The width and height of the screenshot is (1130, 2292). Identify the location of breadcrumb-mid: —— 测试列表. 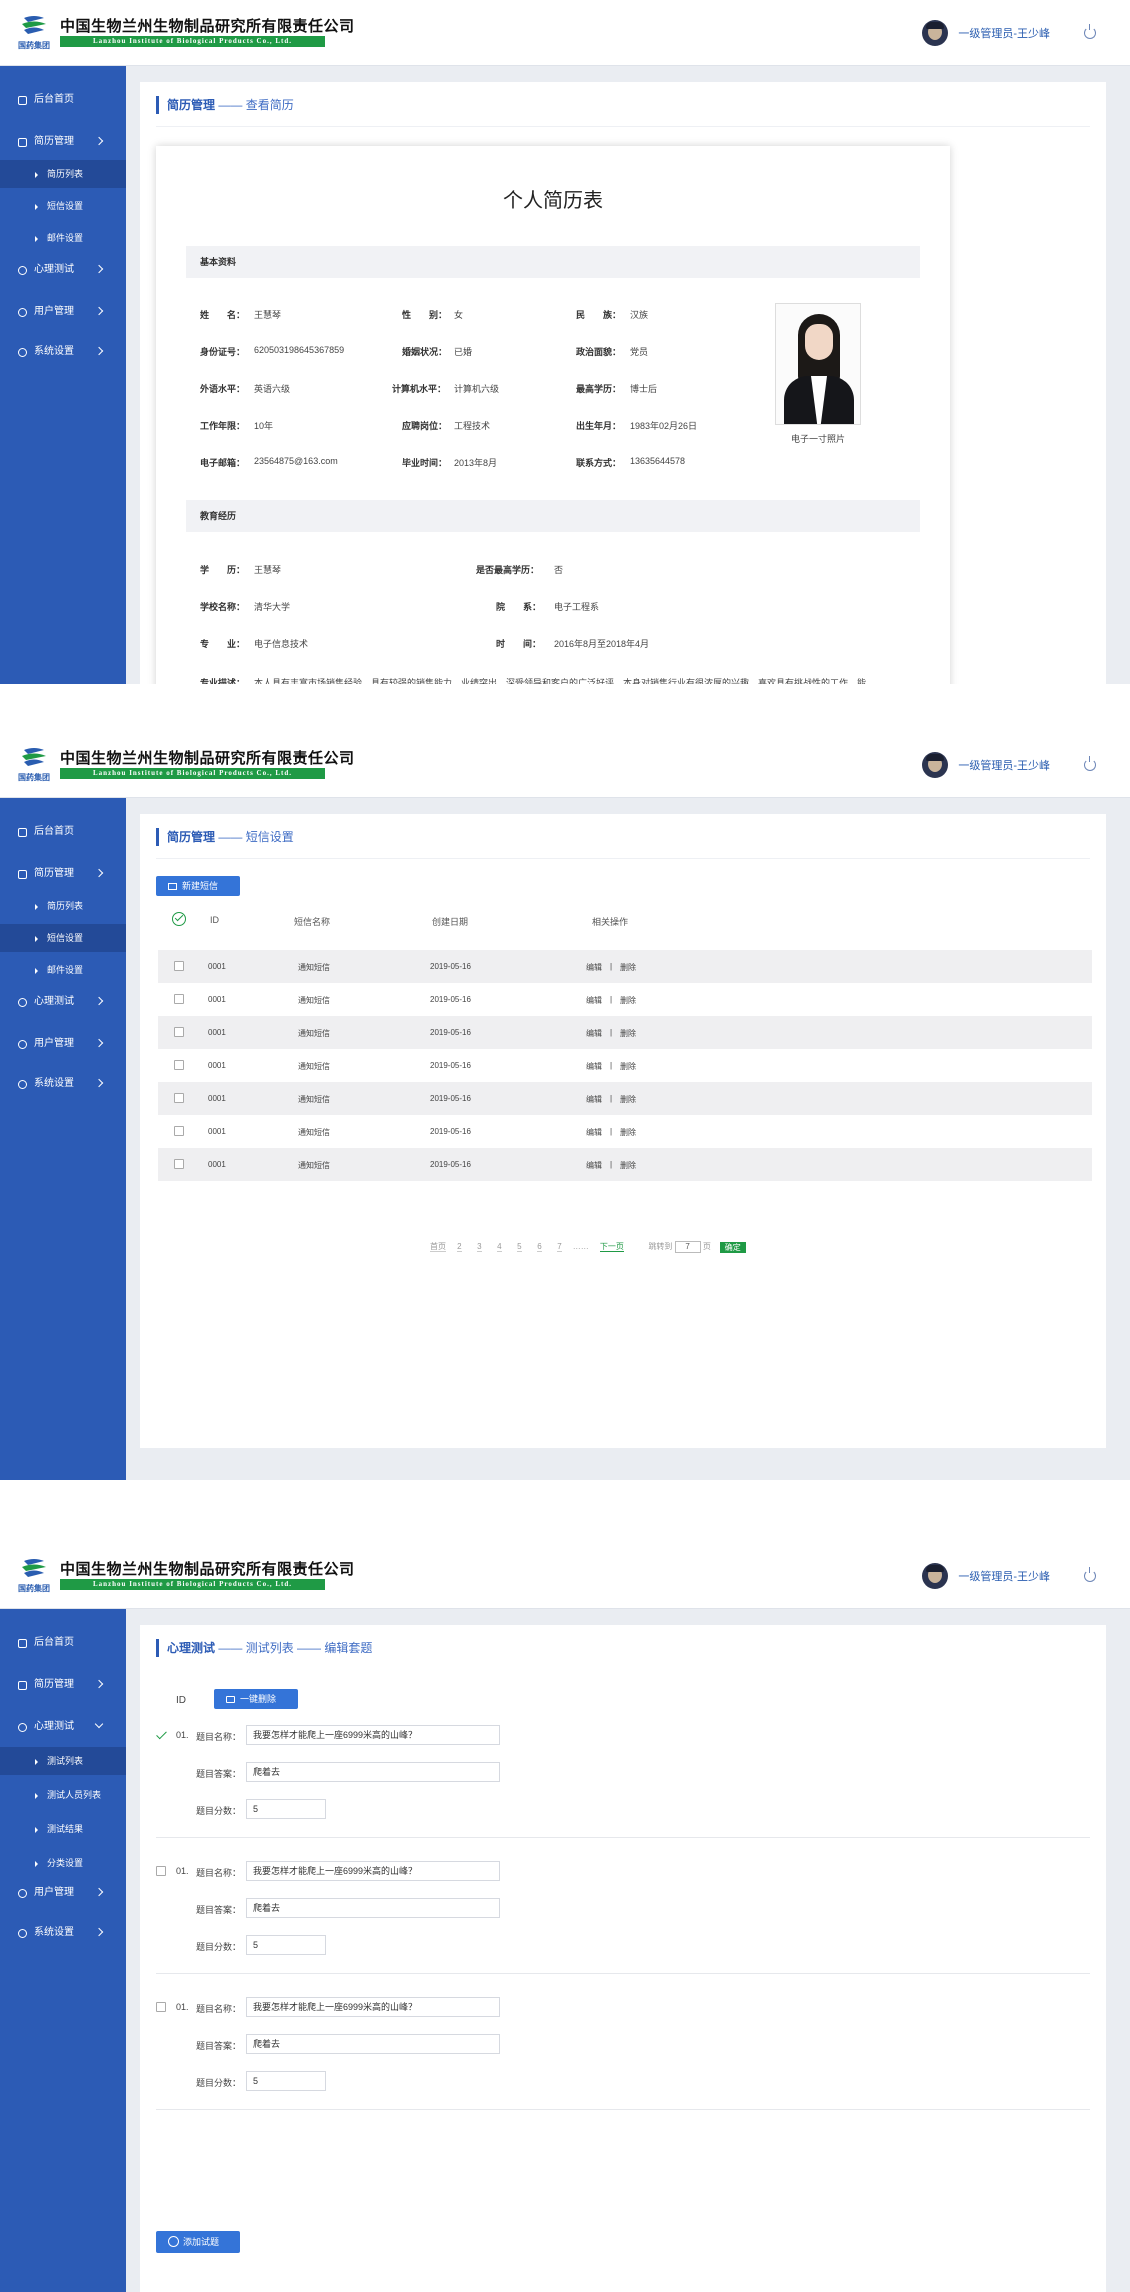
(255, 1648).